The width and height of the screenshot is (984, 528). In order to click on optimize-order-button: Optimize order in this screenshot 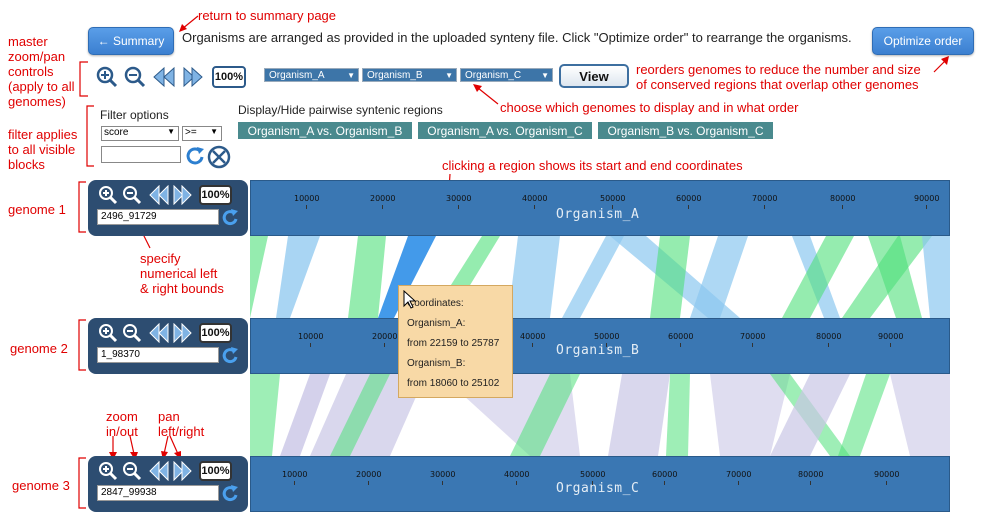, I will do `click(923, 41)`.